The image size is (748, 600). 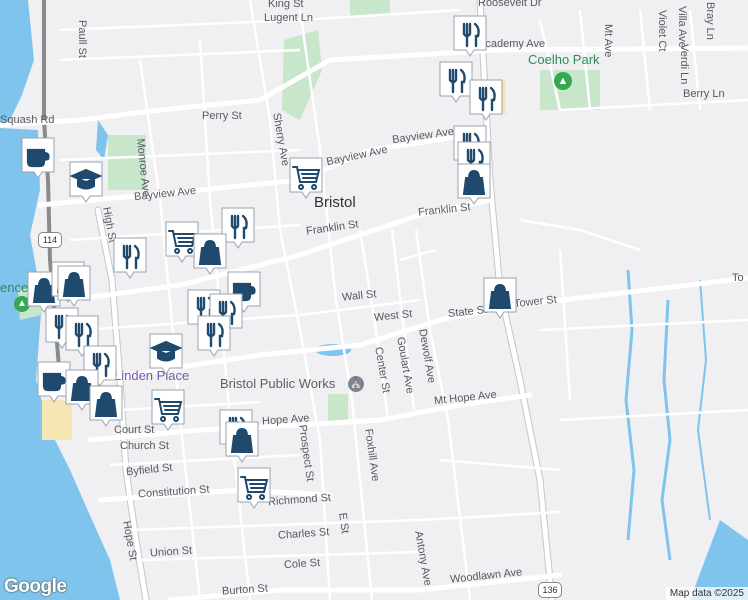 I want to click on street-label: Mt Ave, so click(x=608, y=41).